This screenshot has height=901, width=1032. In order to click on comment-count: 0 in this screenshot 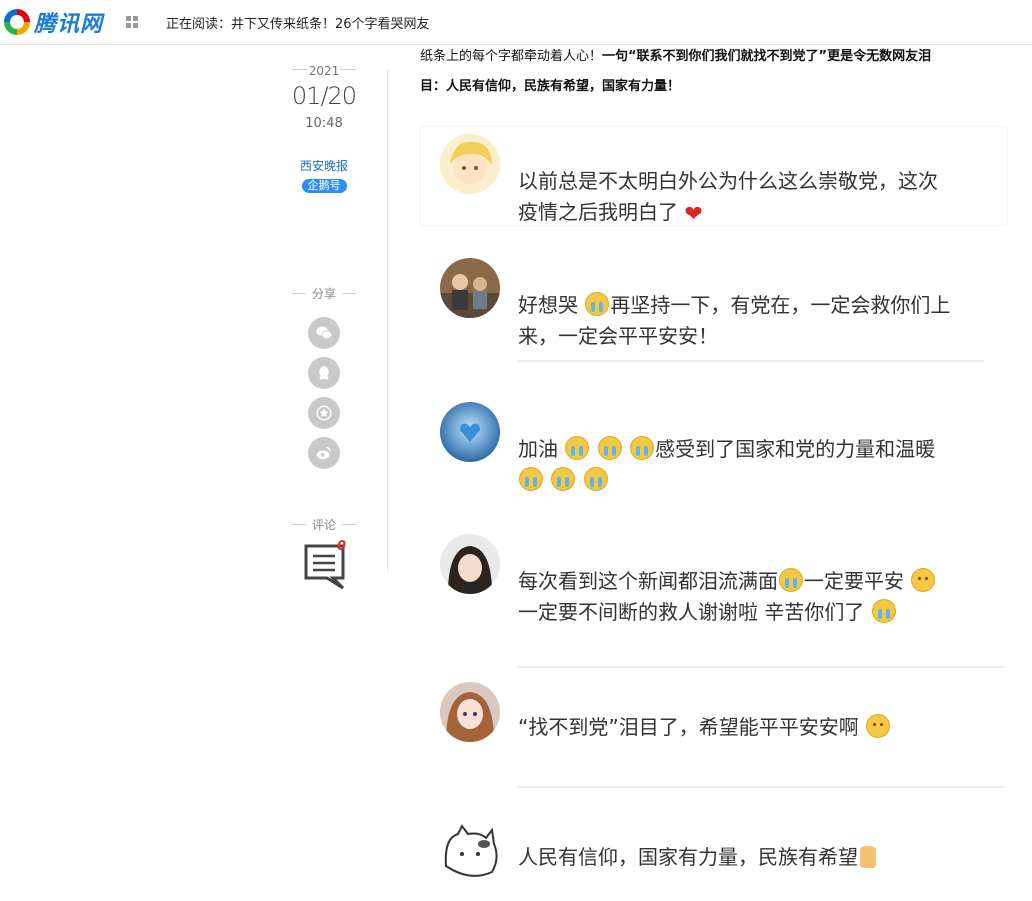, I will do `click(342, 546)`.